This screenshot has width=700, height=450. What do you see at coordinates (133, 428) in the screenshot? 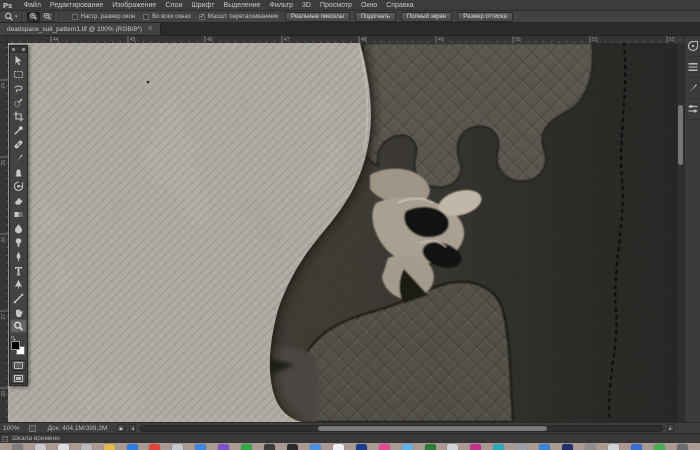
I see `scroll-left-button: ◄` at bounding box center [133, 428].